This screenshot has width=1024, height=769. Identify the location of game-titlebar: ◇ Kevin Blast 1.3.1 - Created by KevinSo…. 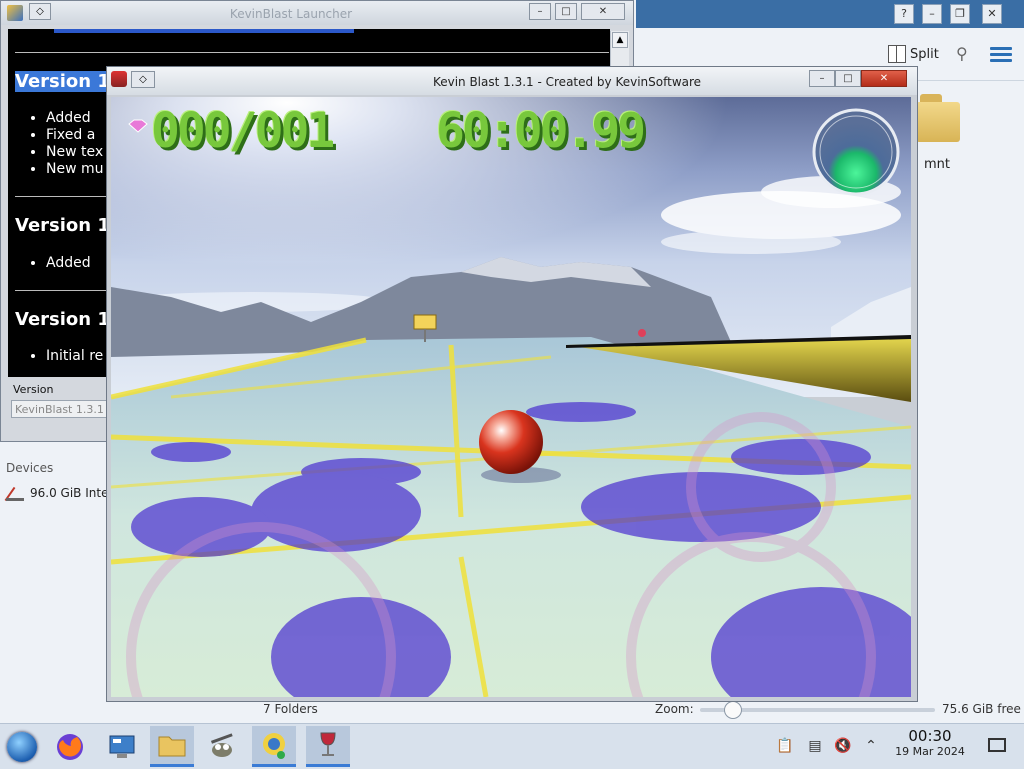
(512, 81).